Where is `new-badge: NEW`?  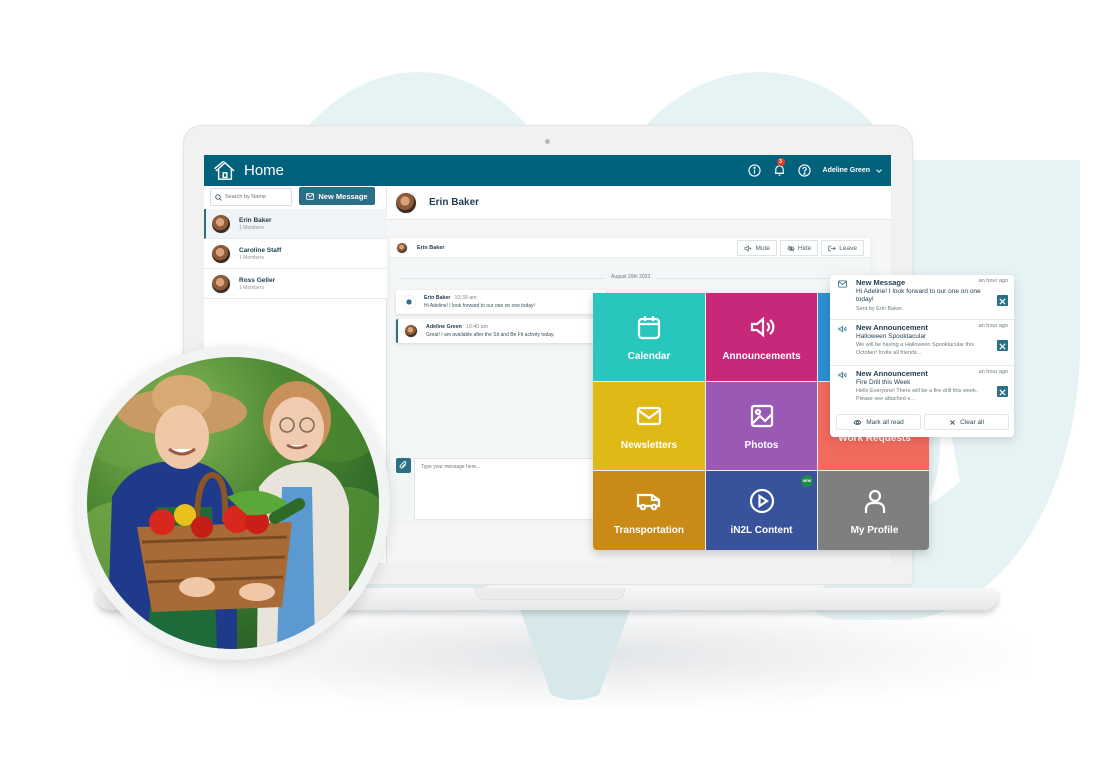 new-badge: NEW is located at coordinates (807, 481).